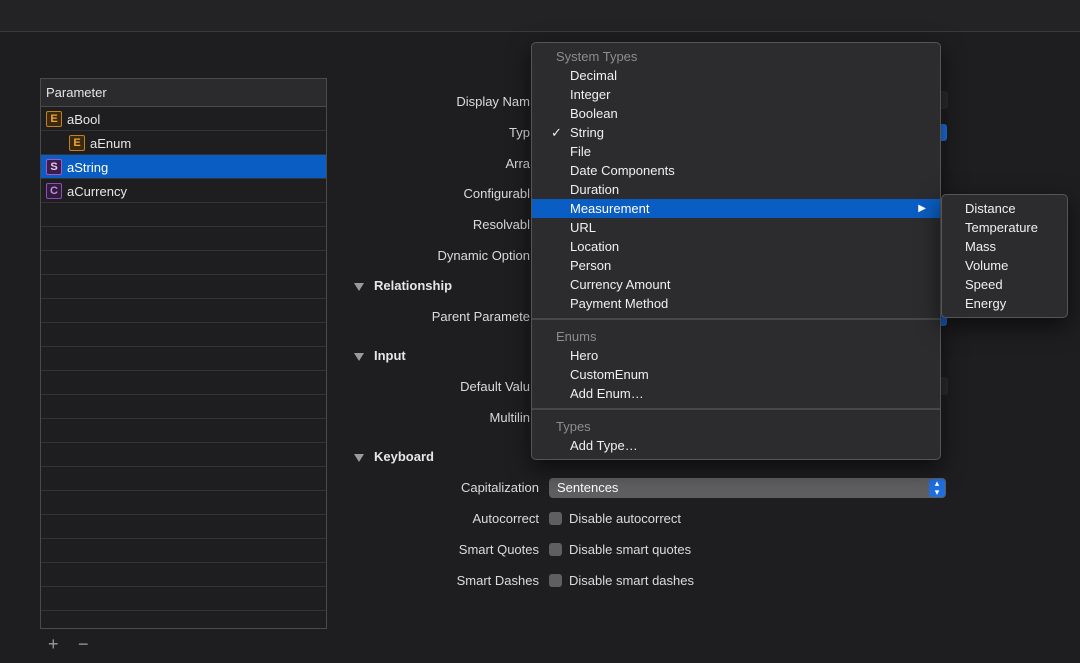  What do you see at coordinates (736, 355) in the screenshot?
I see `menu-item-hero: Hero` at bounding box center [736, 355].